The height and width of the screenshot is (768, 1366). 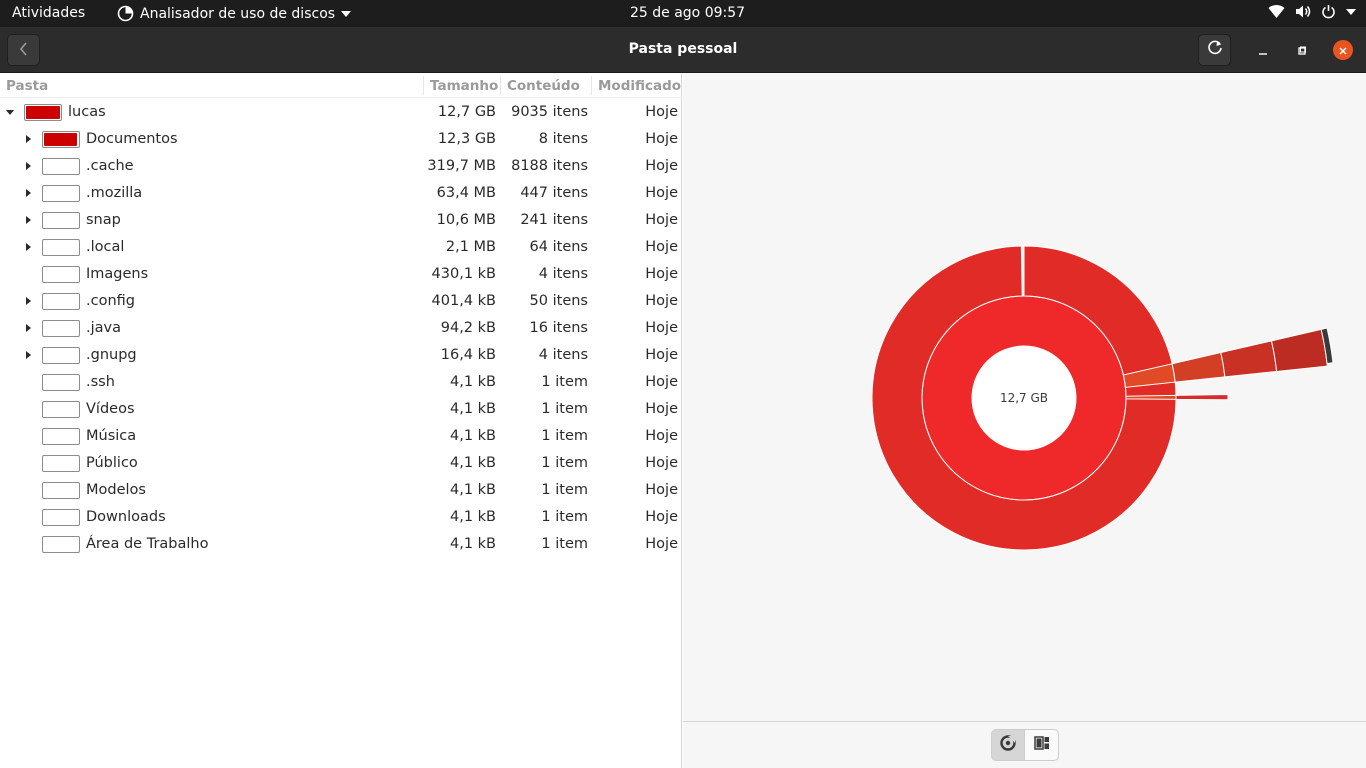 What do you see at coordinates (1214, 50) in the screenshot?
I see `refresh-button` at bounding box center [1214, 50].